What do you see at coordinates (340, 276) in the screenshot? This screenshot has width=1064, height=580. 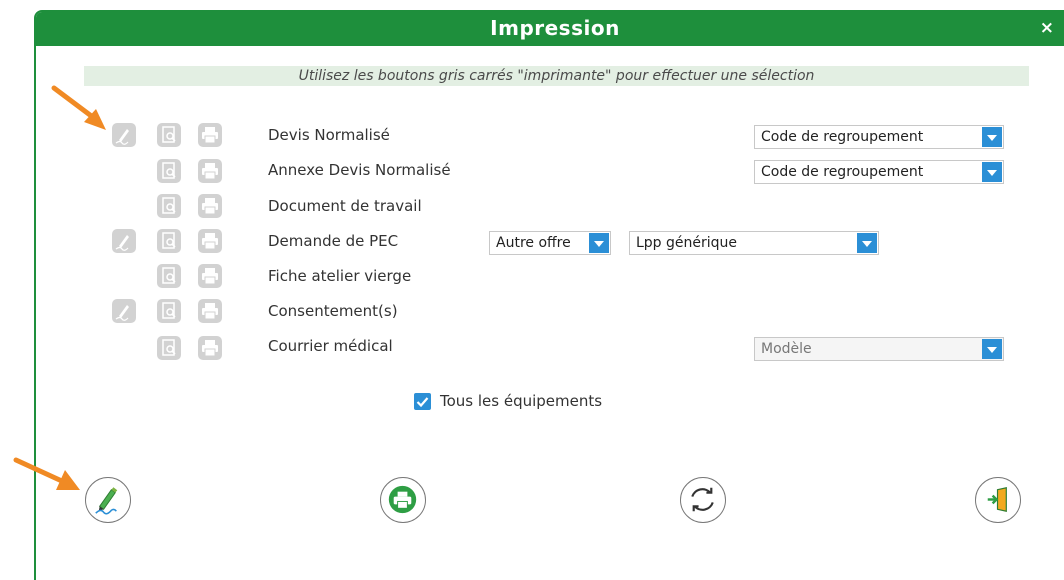 I see `doc-label-fiche: Fiche atelier vierge` at bounding box center [340, 276].